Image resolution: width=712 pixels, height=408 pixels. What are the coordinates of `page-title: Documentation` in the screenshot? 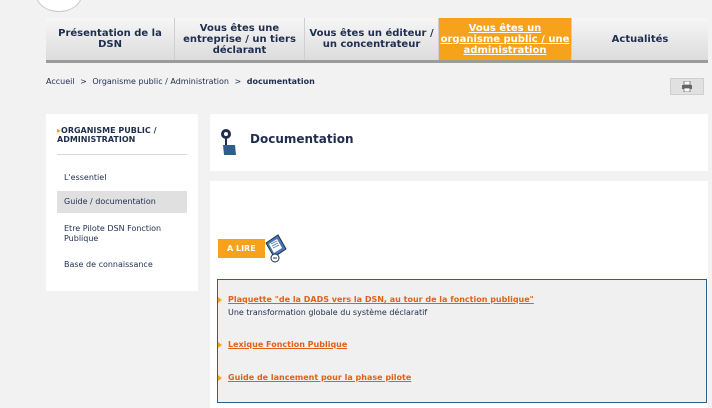 It's located at (302, 139).